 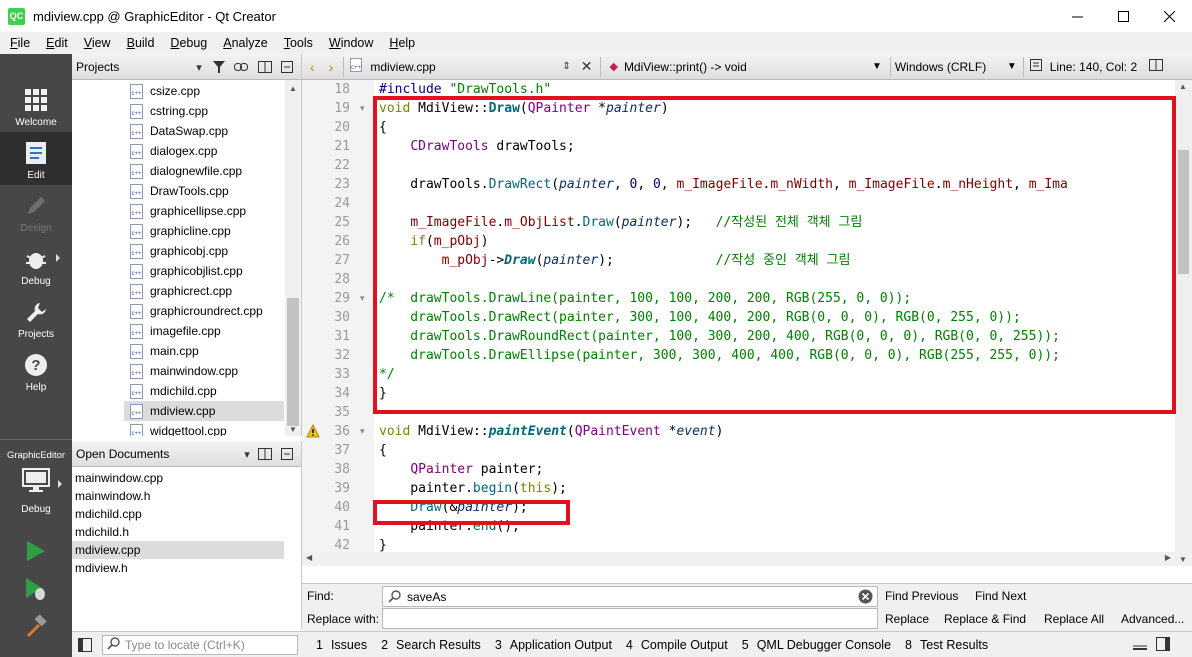 What do you see at coordinates (1000, 596) in the screenshot?
I see `find-next-button: Find Next` at bounding box center [1000, 596].